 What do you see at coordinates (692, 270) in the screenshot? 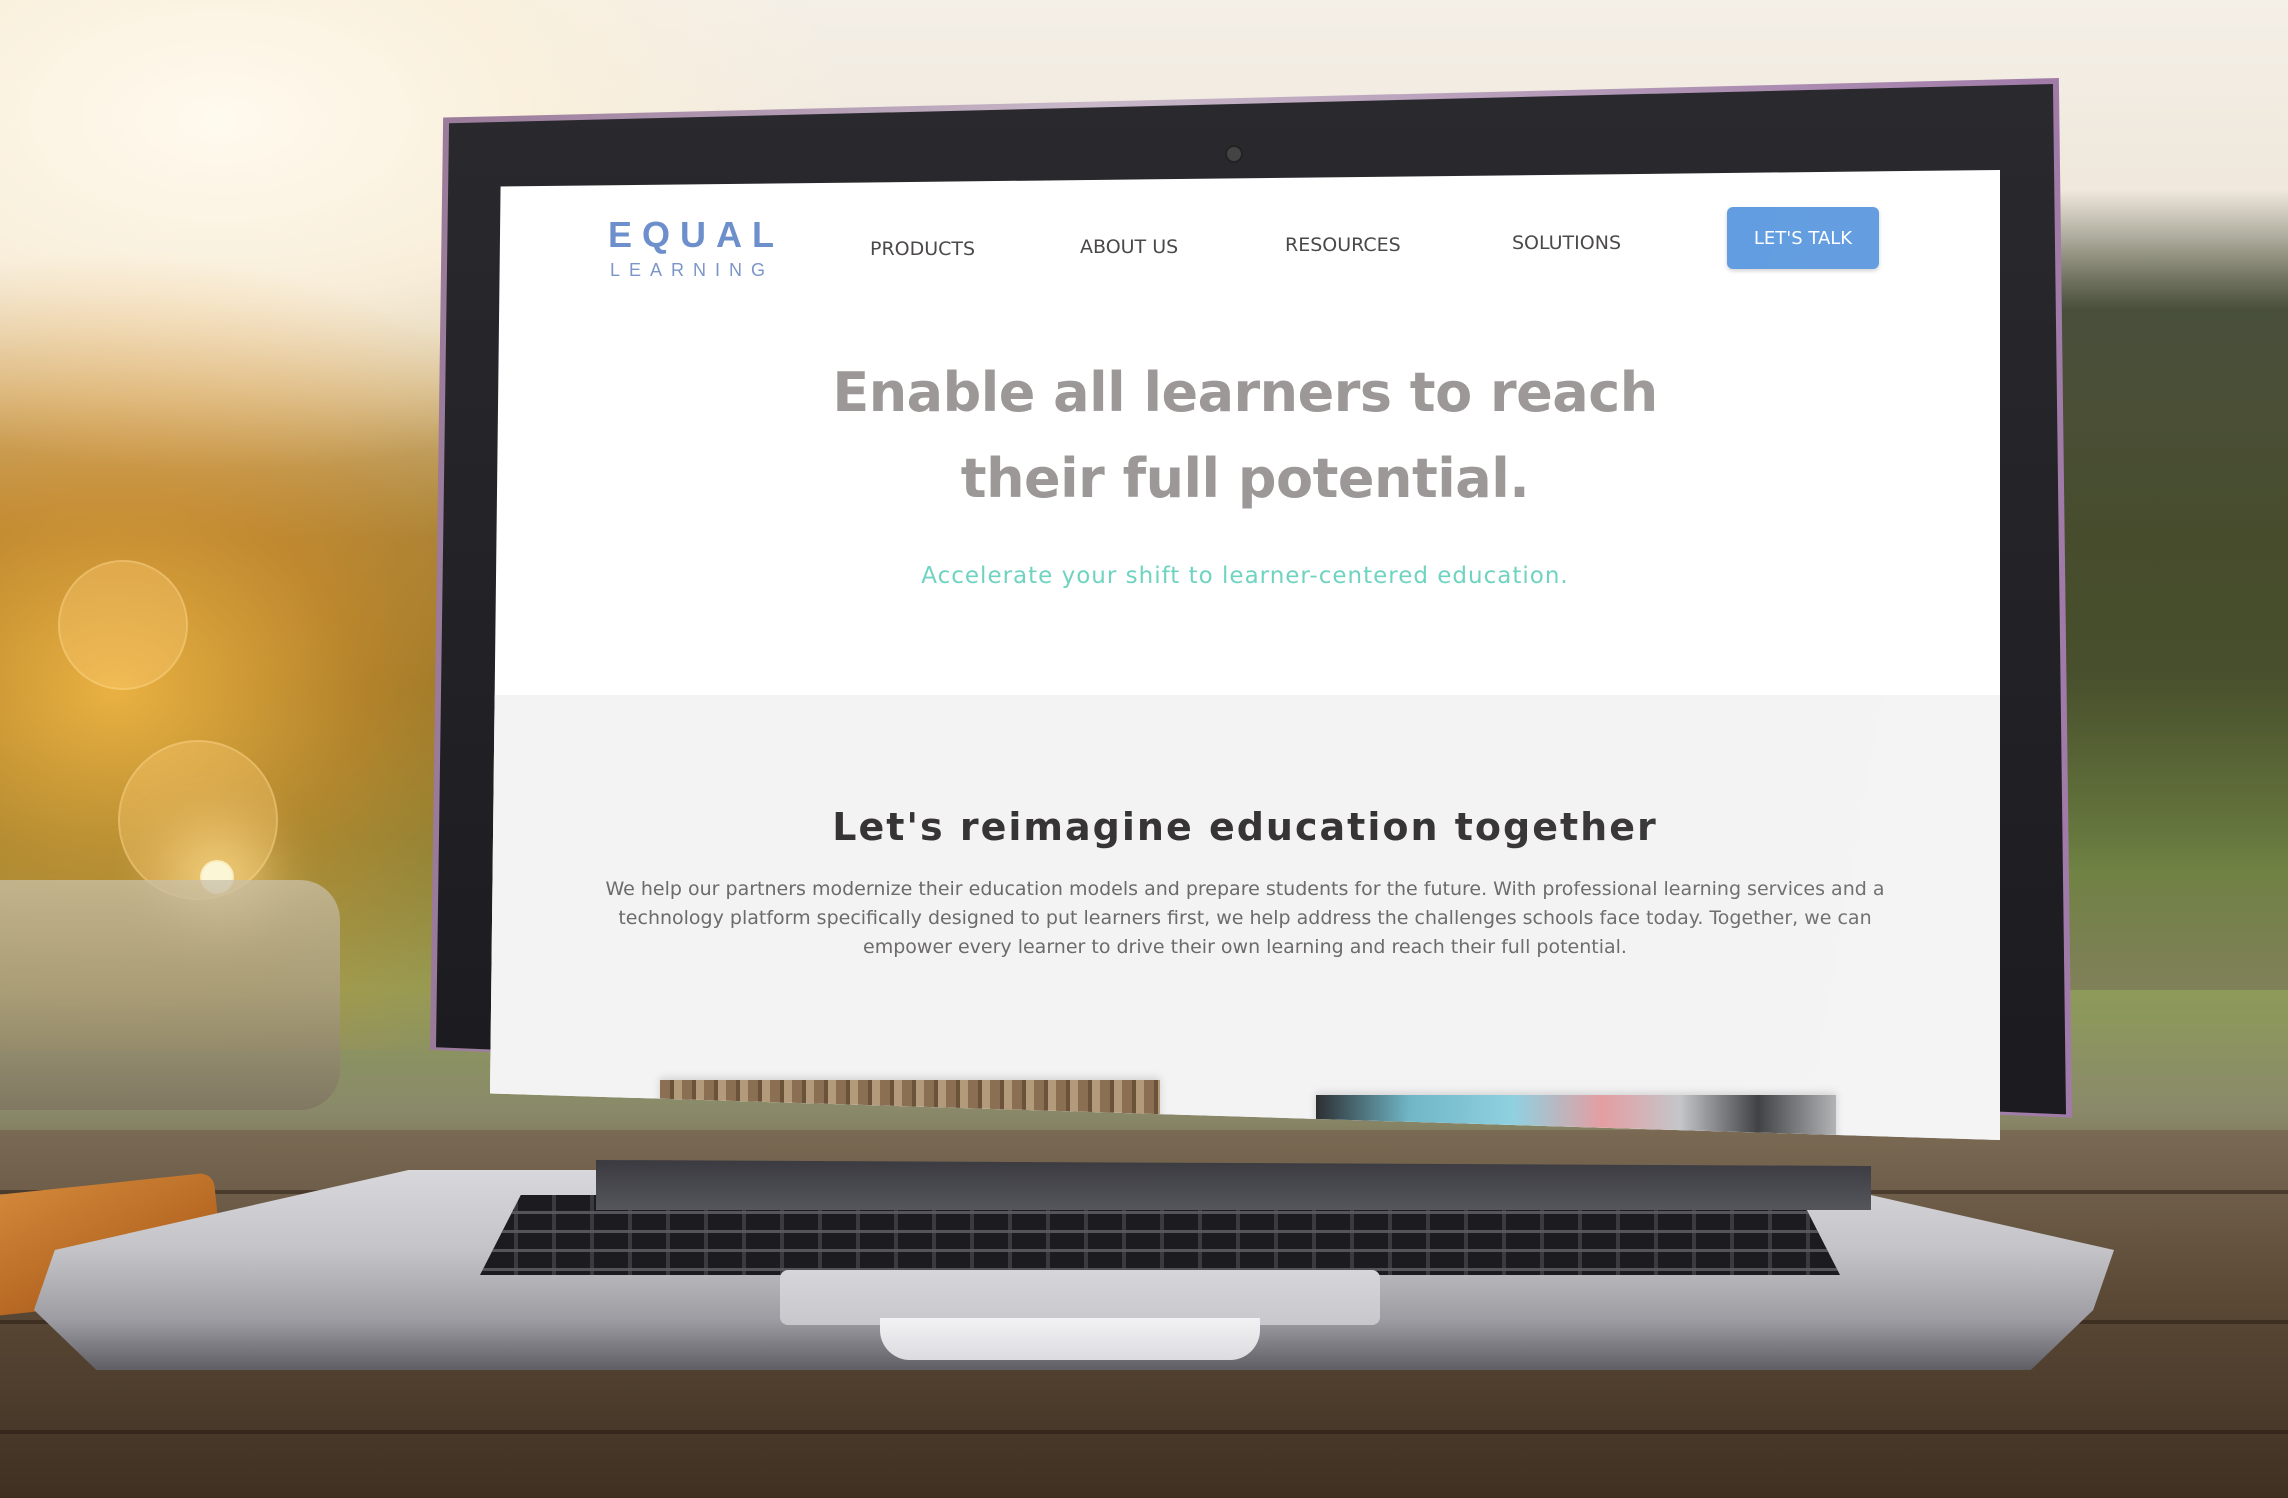
I see `logo-subtitle: LEARNING` at bounding box center [692, 270].